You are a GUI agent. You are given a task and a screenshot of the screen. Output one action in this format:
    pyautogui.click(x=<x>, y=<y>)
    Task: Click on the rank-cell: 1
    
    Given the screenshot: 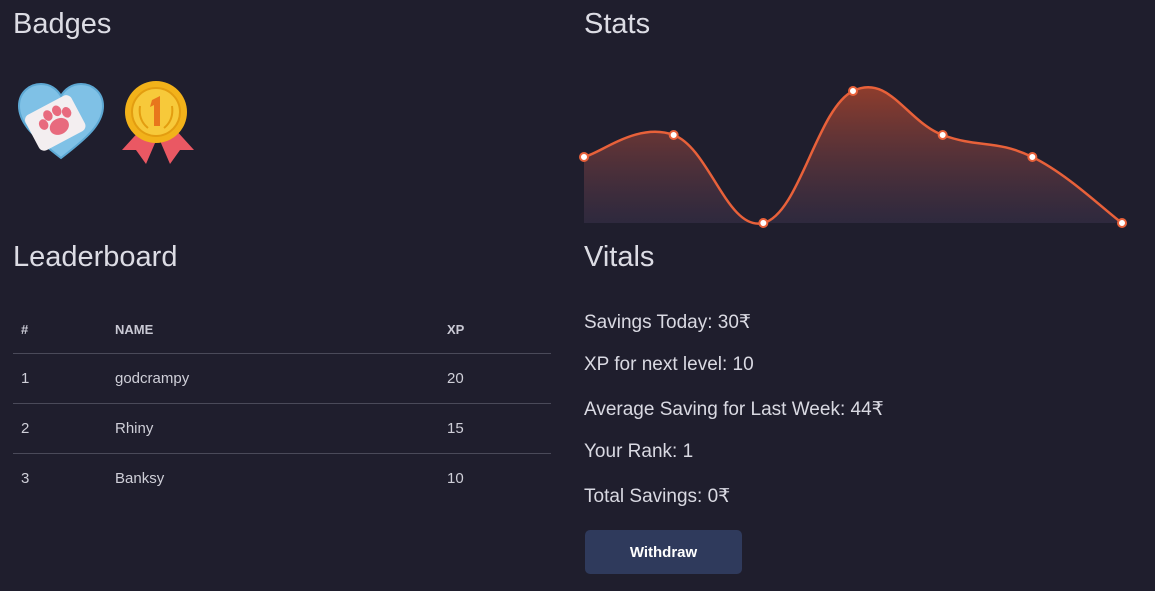 What is the action you would take?
    pyautogui.click(x=60, y=378)
    